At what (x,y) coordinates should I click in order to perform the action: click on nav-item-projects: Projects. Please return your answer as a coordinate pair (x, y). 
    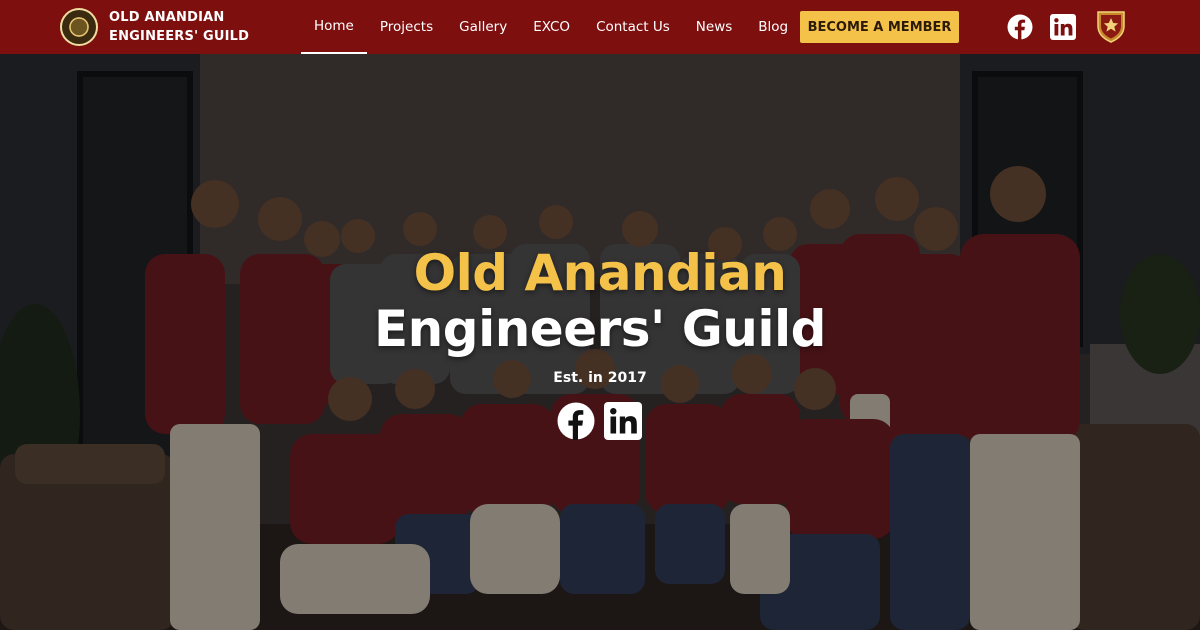
    Looking at the image, I should click on (406, 27).